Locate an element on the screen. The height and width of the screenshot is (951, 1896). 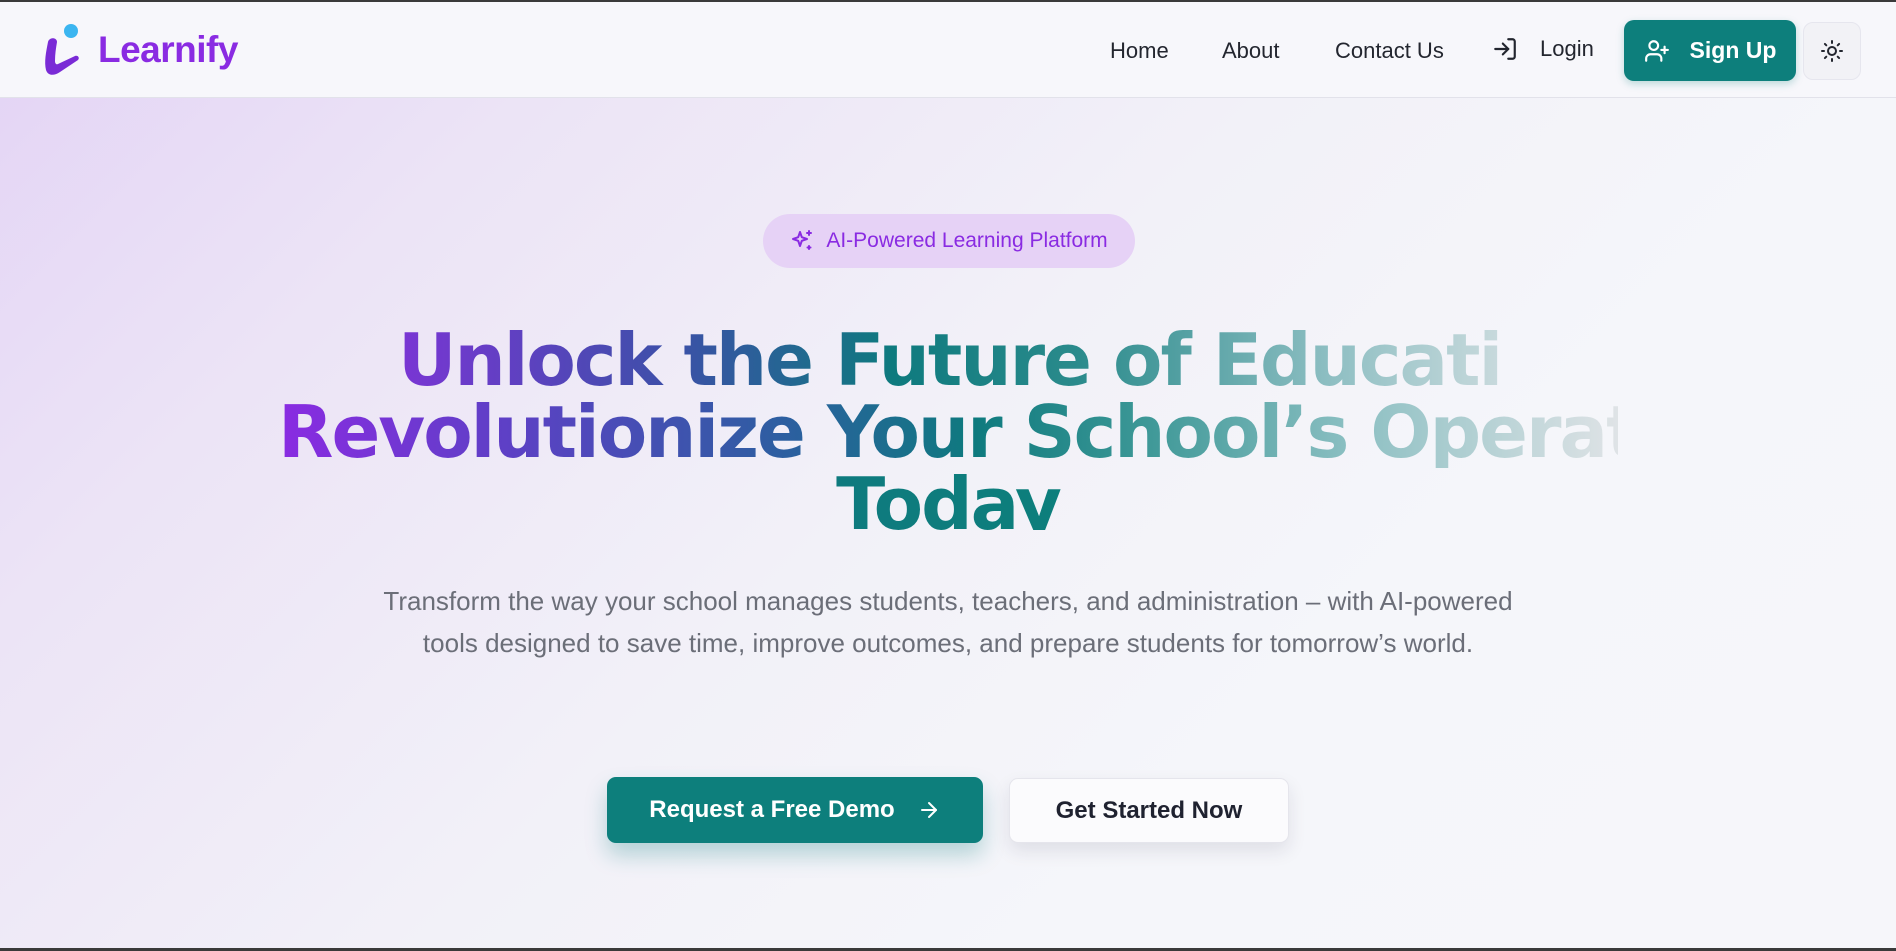
hero-badge-label: AI-Powered Learning Platform is located at coordinates (967, 240).